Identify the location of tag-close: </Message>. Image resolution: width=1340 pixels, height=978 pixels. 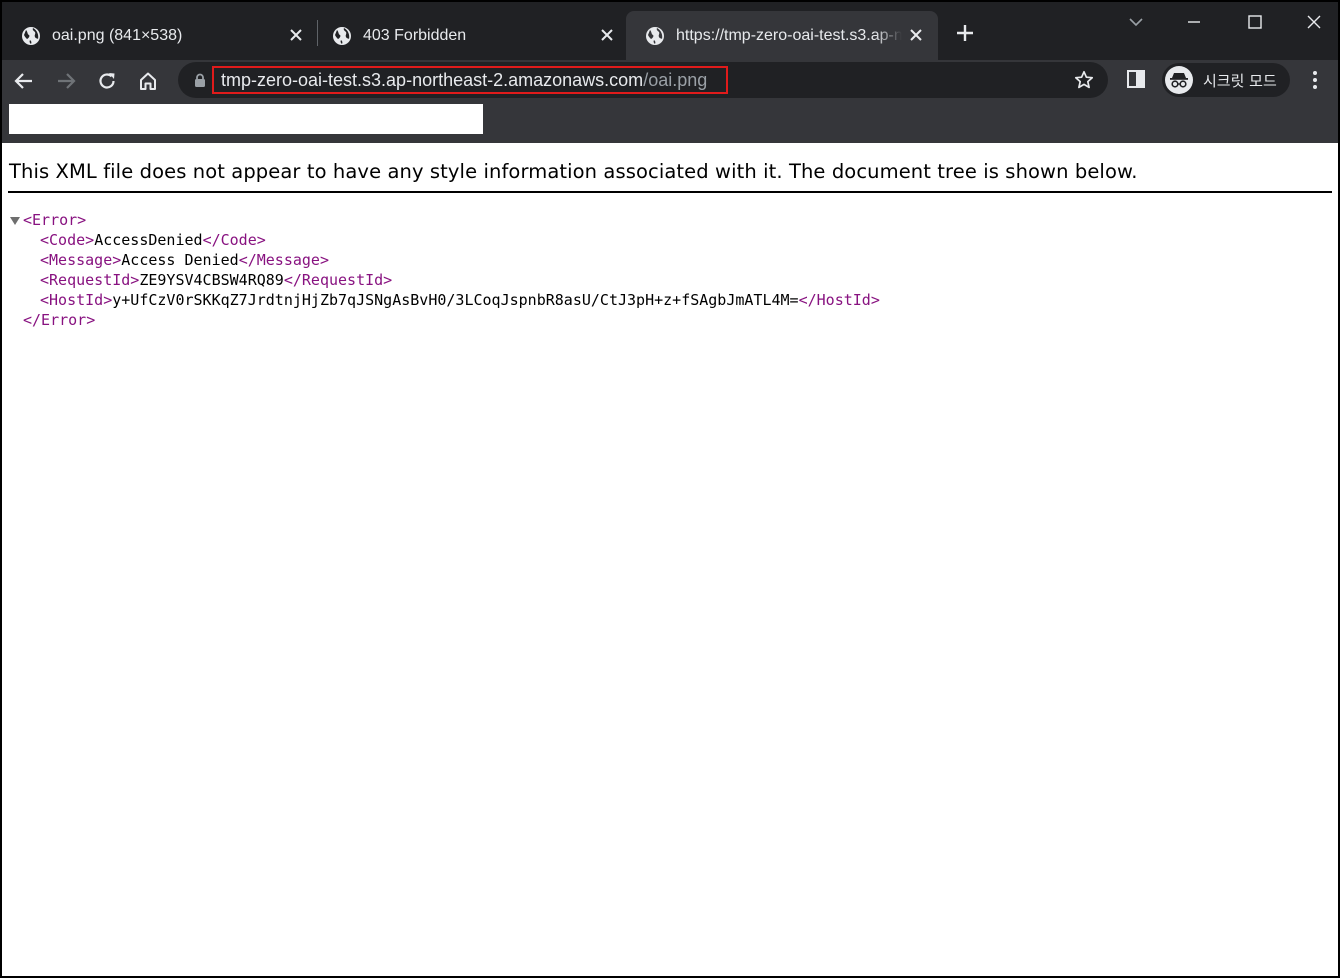
(283, 260).